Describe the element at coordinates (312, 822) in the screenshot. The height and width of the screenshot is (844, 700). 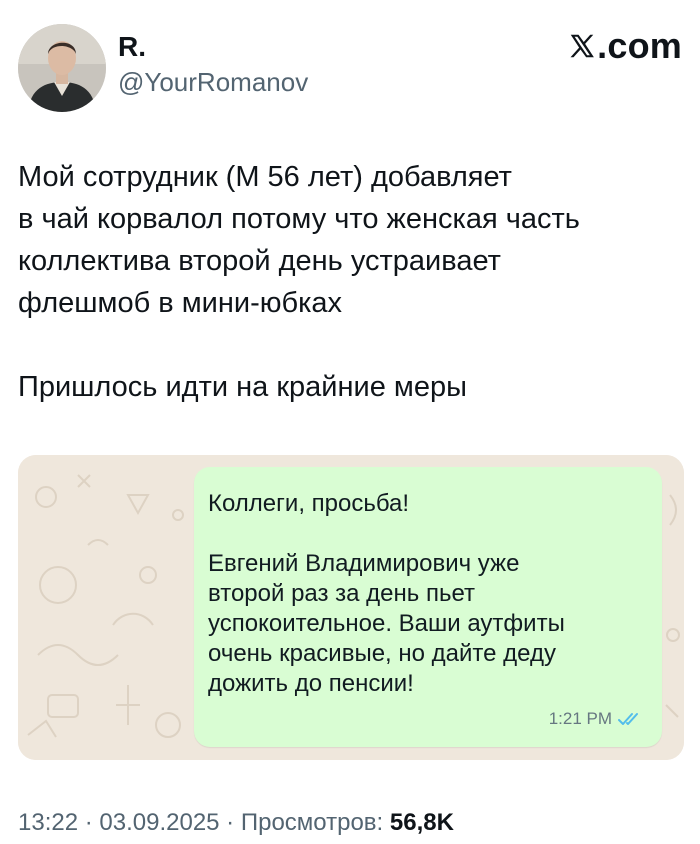
I see `views-label: Просмотров:` at that location.